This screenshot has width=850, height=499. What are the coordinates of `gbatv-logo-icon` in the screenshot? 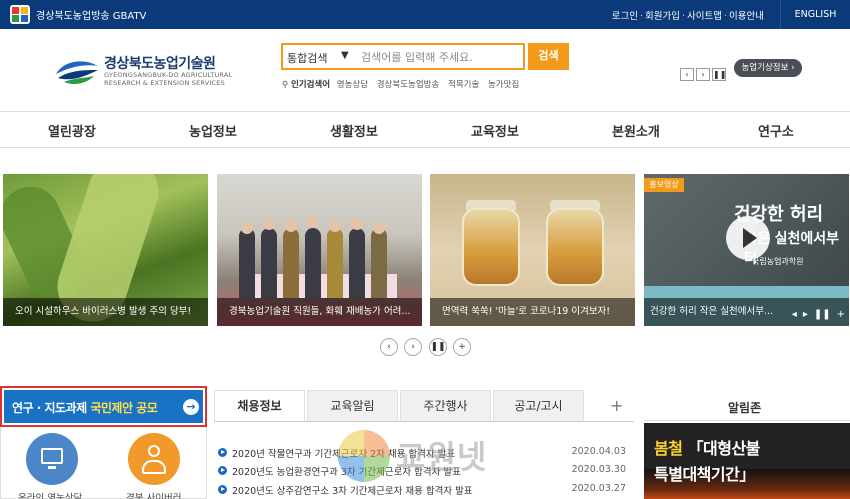 It's located at (20, 14).